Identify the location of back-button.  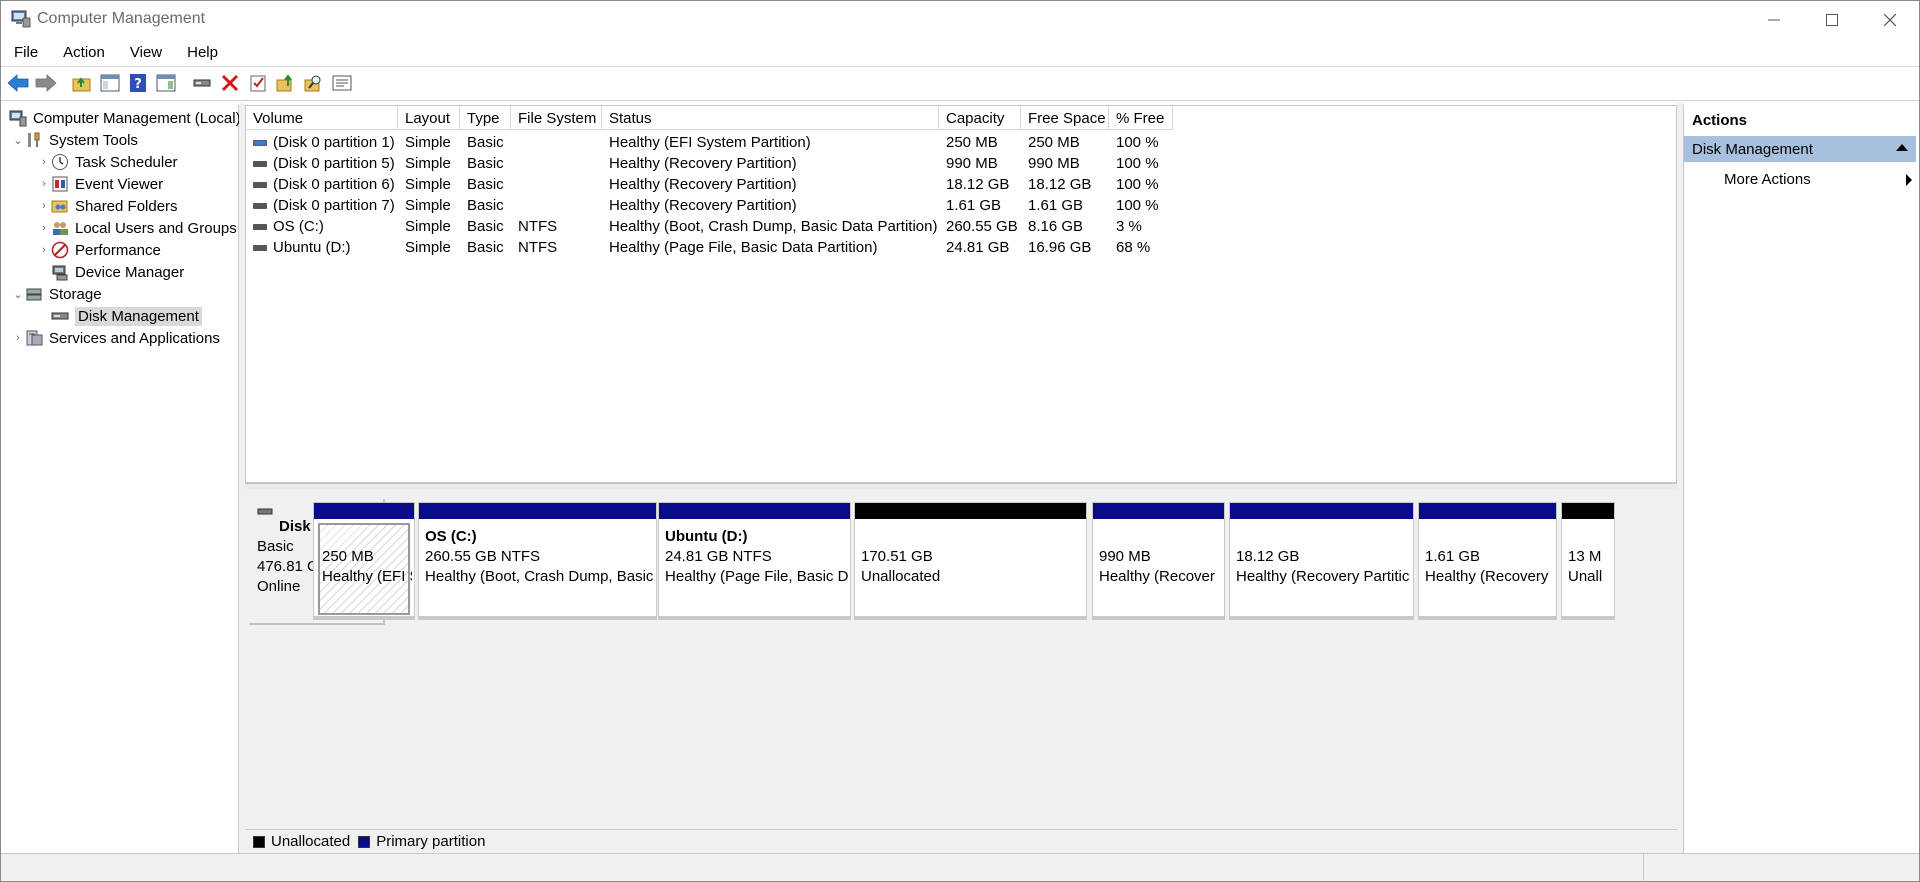
(18, 83).